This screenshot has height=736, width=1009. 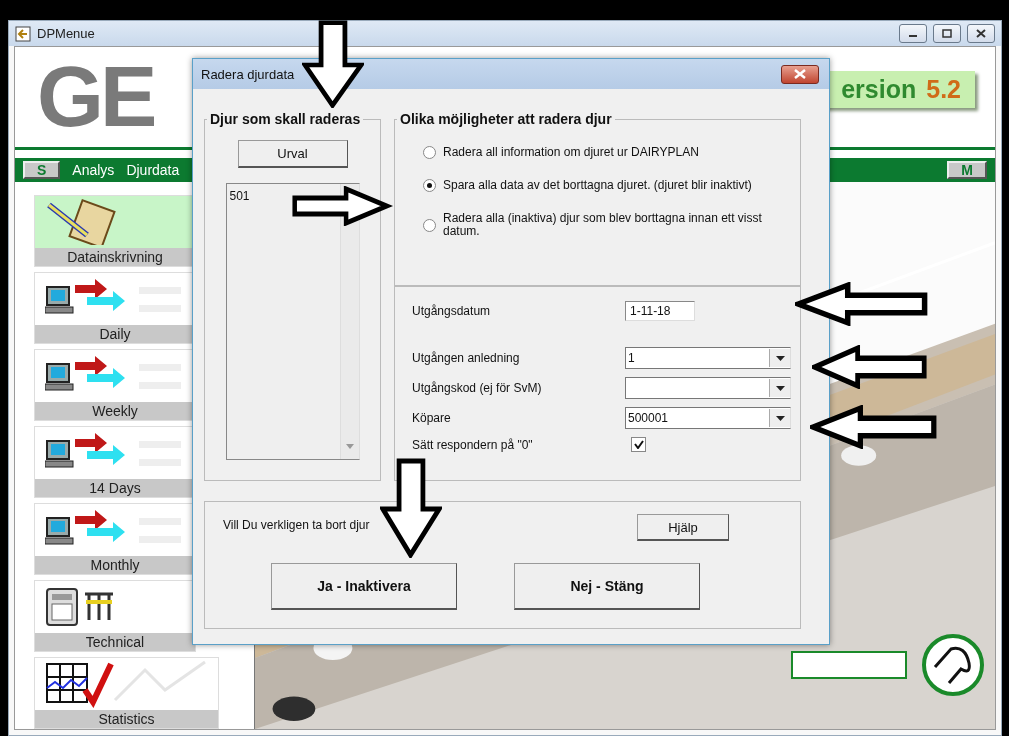 What do you see at coordinates (571, 152) in the screenshot?
I see `option-label: Radera all information om djuret ur DAIRYPLAN` at bounding box center [571, 152].